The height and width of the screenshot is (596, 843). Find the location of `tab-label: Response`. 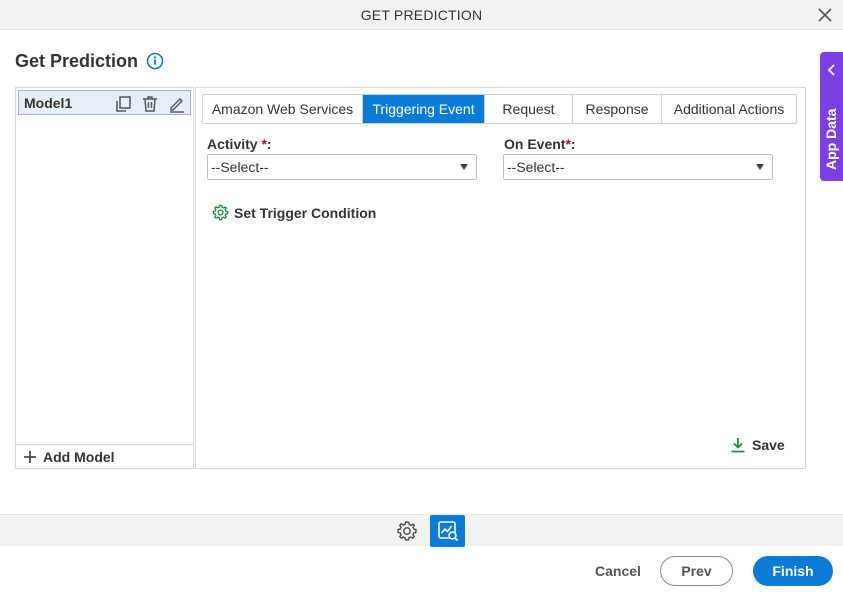

tab-label: Response is located at coordinates (617, 109).